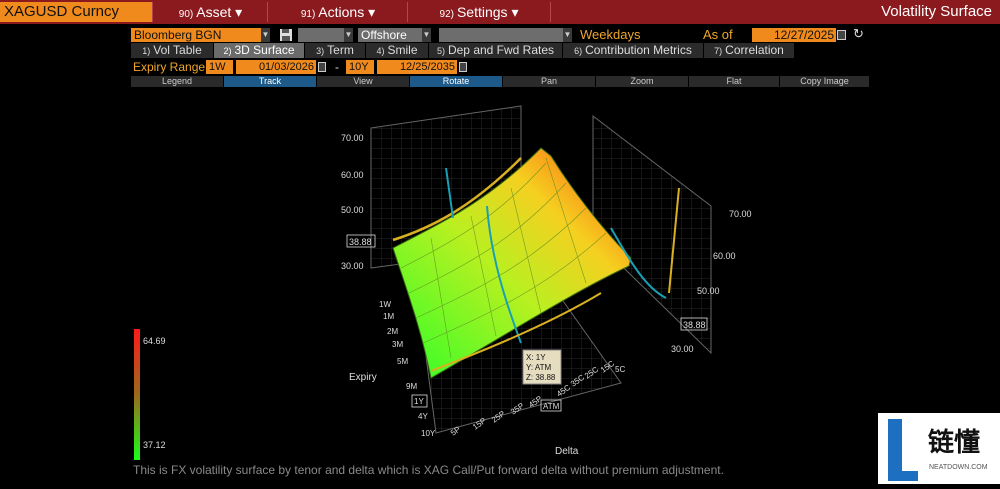 The width and height of the screenshot is (1000, 489). Describe the element at coordinates (567, 451) in the screenshot. I see `delta-axis-label: Delta` at that location.